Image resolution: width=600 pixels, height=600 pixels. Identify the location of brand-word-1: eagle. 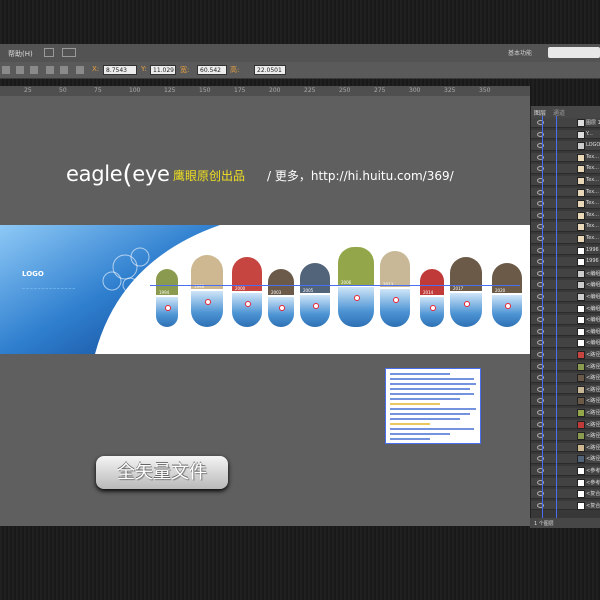
(94, 174).